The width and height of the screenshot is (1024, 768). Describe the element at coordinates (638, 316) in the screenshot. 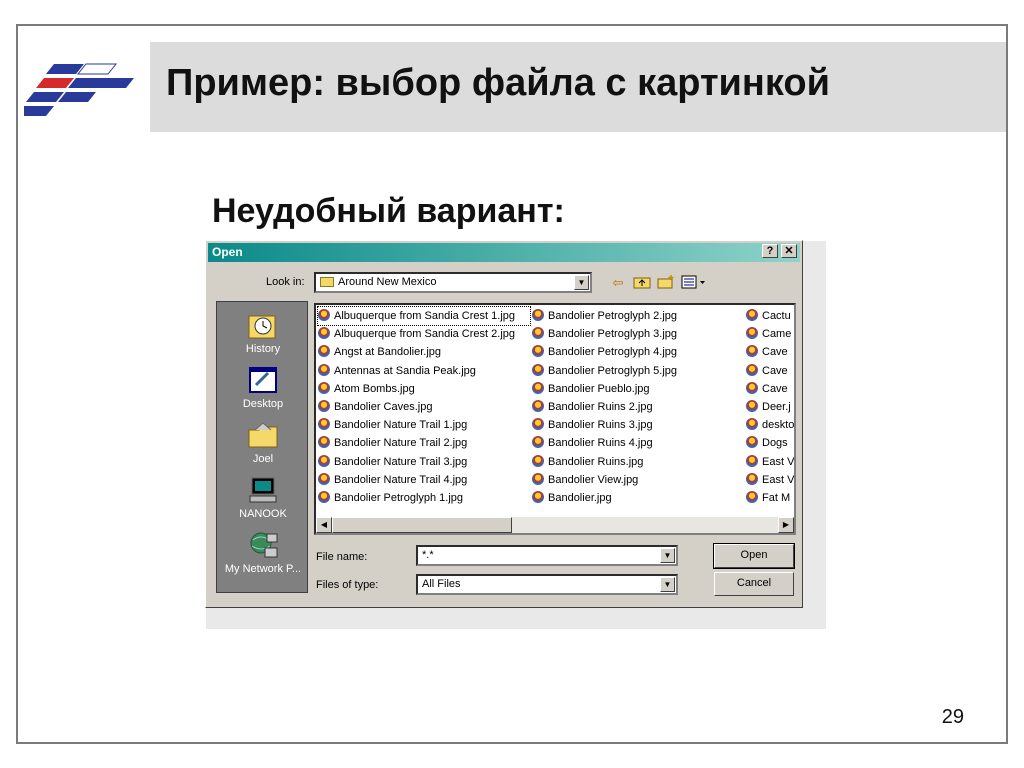

I see `file-item: Bandolier Petroglyph 2.jpg` at that location.